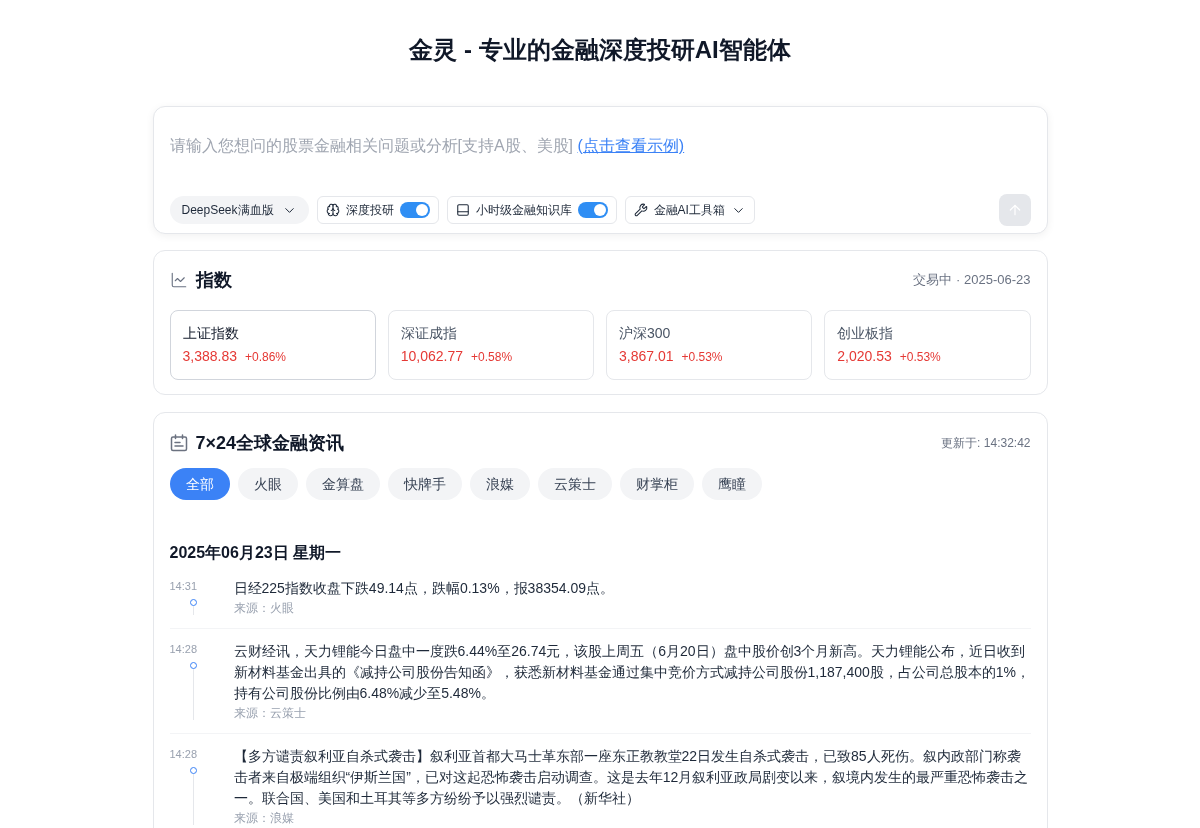  I want to click on line-chart-icon, so click(178, 280).